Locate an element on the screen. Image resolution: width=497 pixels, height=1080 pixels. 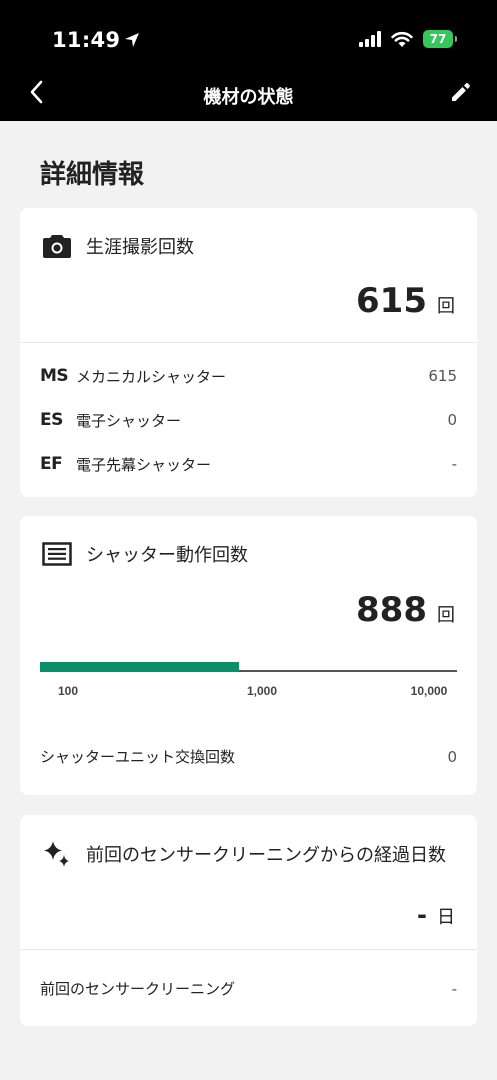
card-title: 前回のセンサークリーニングからの経過日数 is located at coordinates (266, 855).